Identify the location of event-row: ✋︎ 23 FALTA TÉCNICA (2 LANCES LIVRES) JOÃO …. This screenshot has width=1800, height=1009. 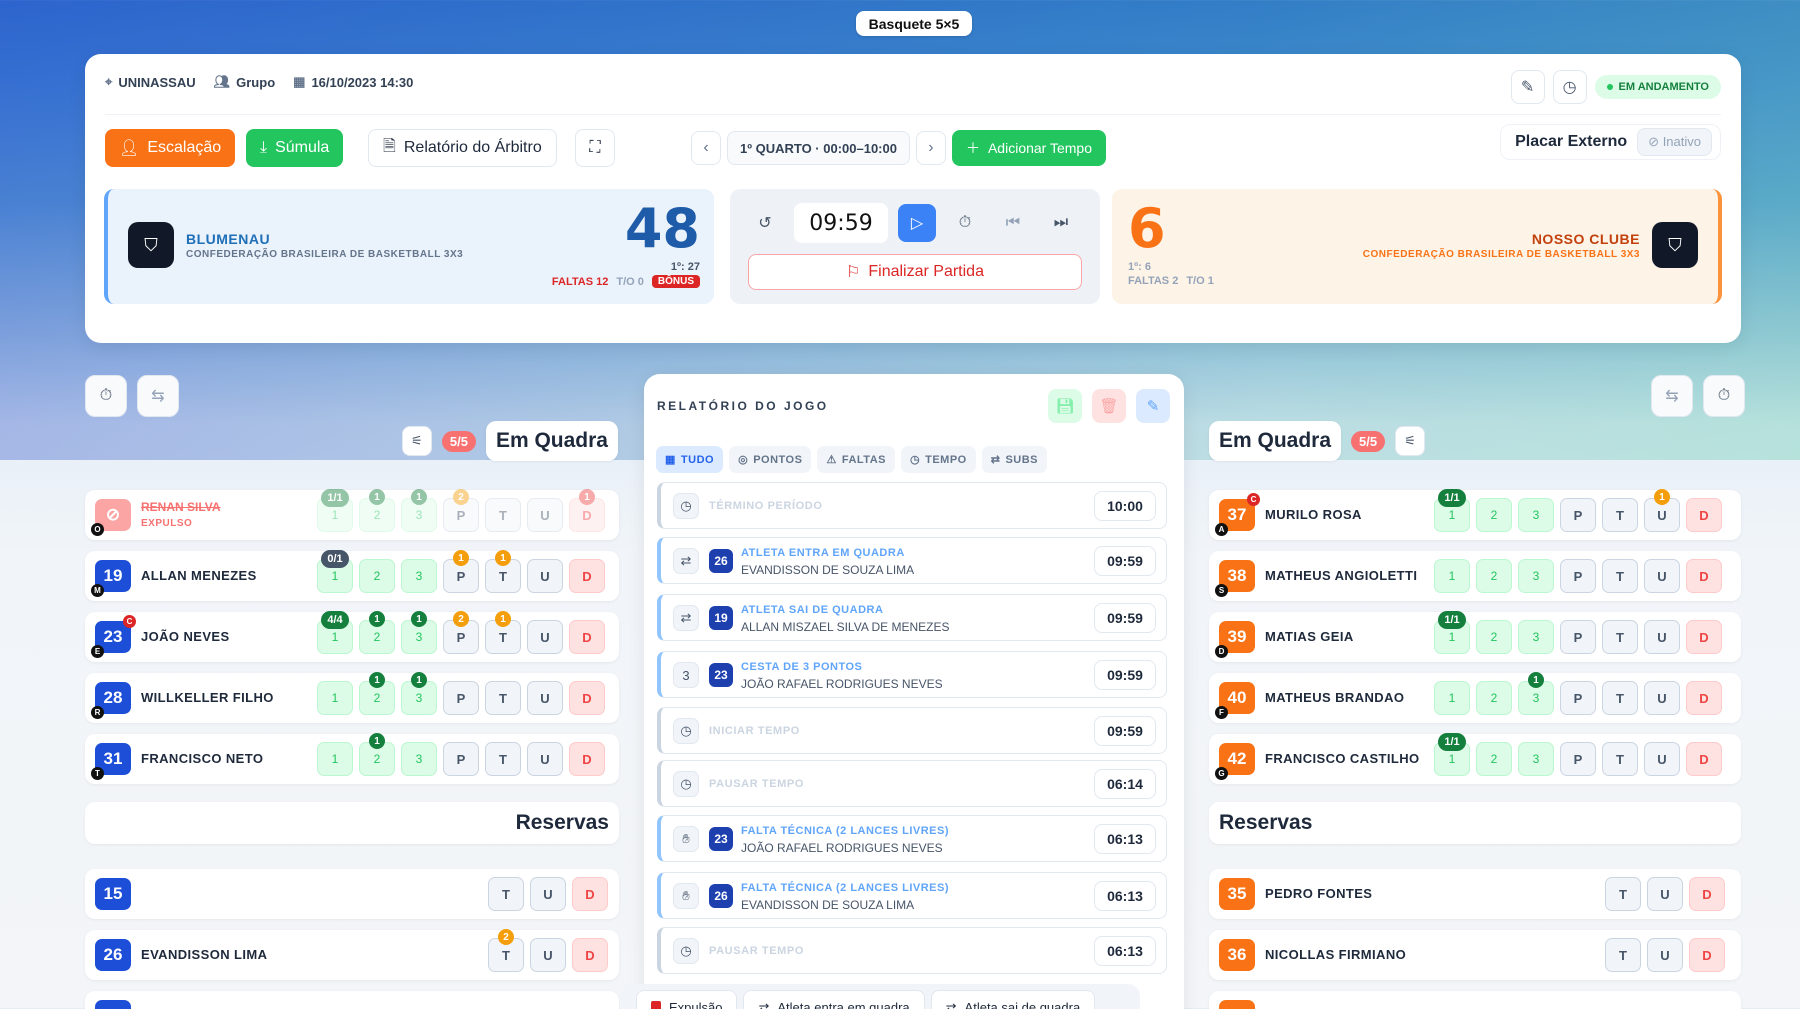
(912, 838).